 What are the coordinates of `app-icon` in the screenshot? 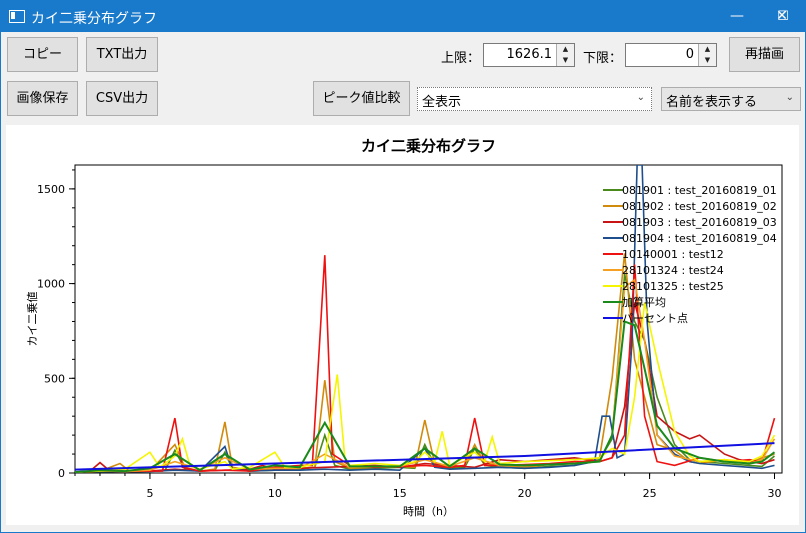 It's located at (17, 16).